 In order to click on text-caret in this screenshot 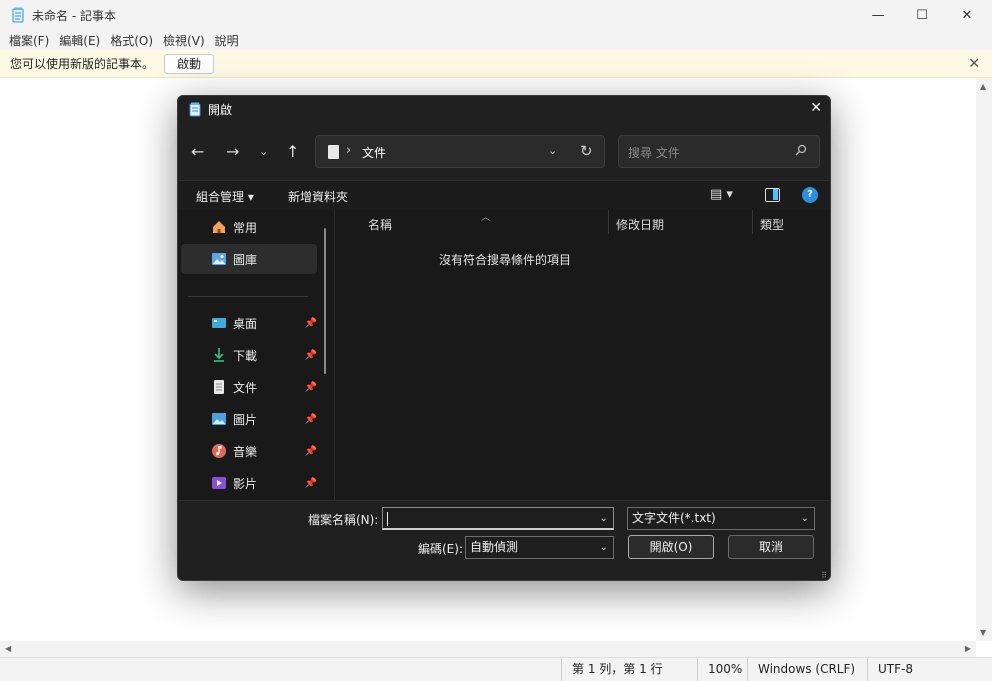, I will do `click(387, 518)`.